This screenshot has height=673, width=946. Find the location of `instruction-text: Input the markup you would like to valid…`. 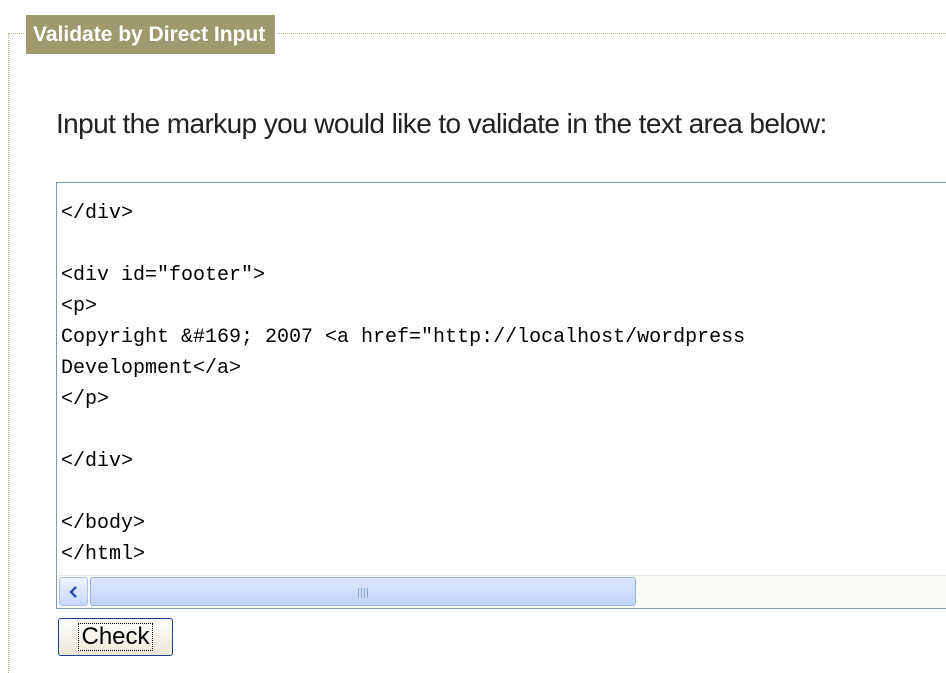

instruction-text: Input the markup you would like to valid… is located at coordinates (441, 123).